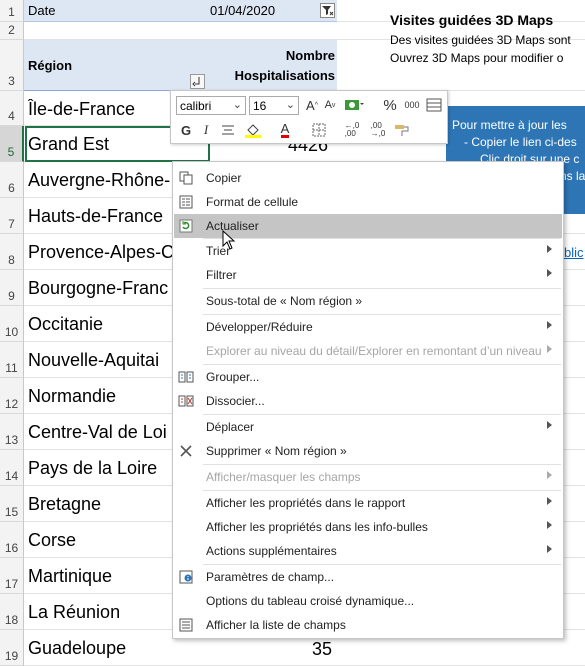 Image resolution: width=585 pixels, height=666 pixels. What do you see at coordinates (284, 301) in the screenshot?
I see `menu-item-label: Sous-total de « Nom région »` at bounding box center [284, 301].